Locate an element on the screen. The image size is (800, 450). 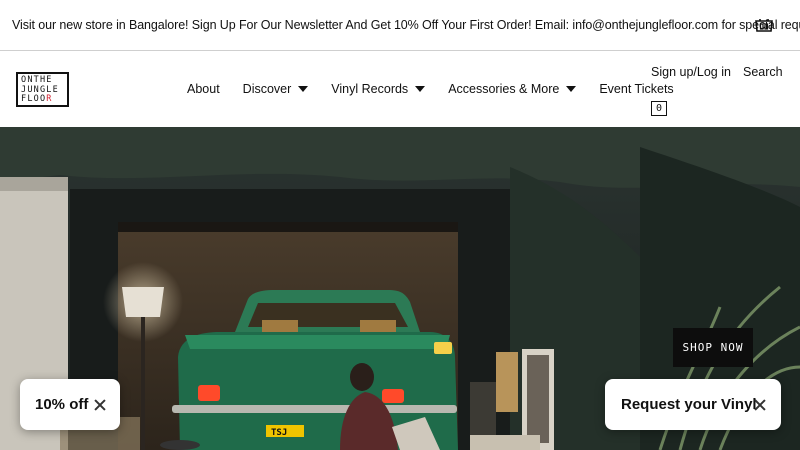
discount-label: 10% off is located at coordinates (62, 404).